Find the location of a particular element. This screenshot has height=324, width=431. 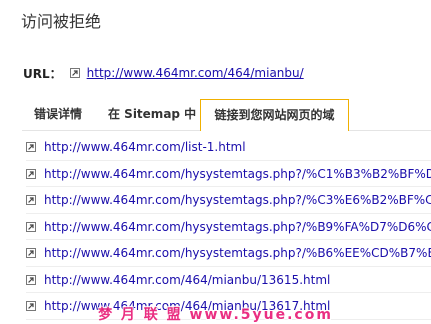

tab-bar: 错误详情 在 Sitemap 中 链接到您网站网页的域 is located at coordinates (226, 115).